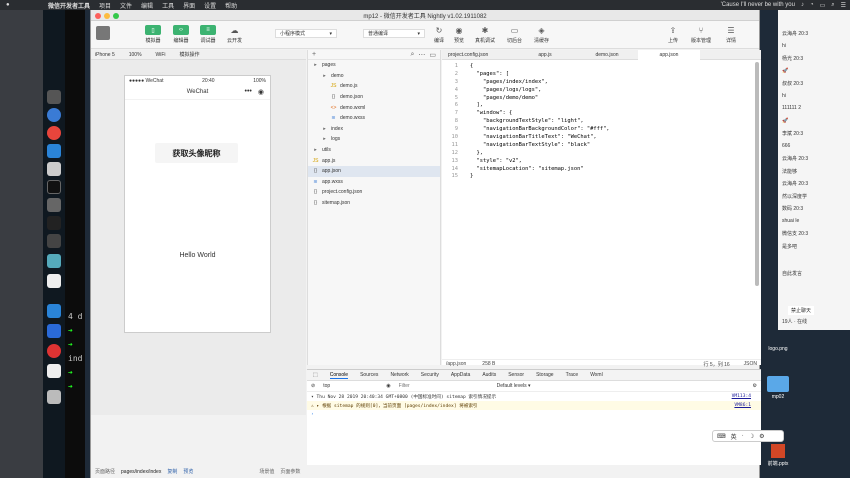  Describe the element at coordinates (721, 436) in the screenshot. I see `keyboard-icon: ⌨` at that location.